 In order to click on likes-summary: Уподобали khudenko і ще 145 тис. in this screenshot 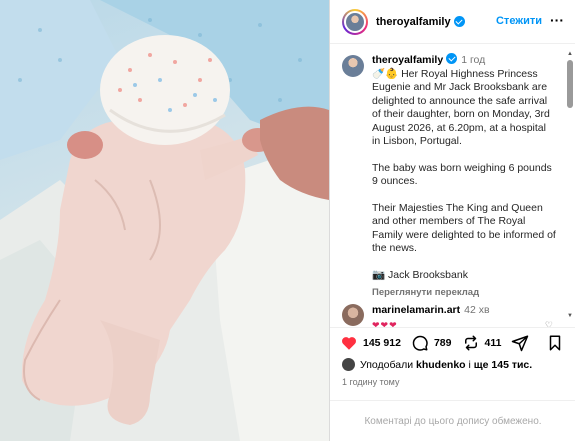, I will do `click(437, 364)`.